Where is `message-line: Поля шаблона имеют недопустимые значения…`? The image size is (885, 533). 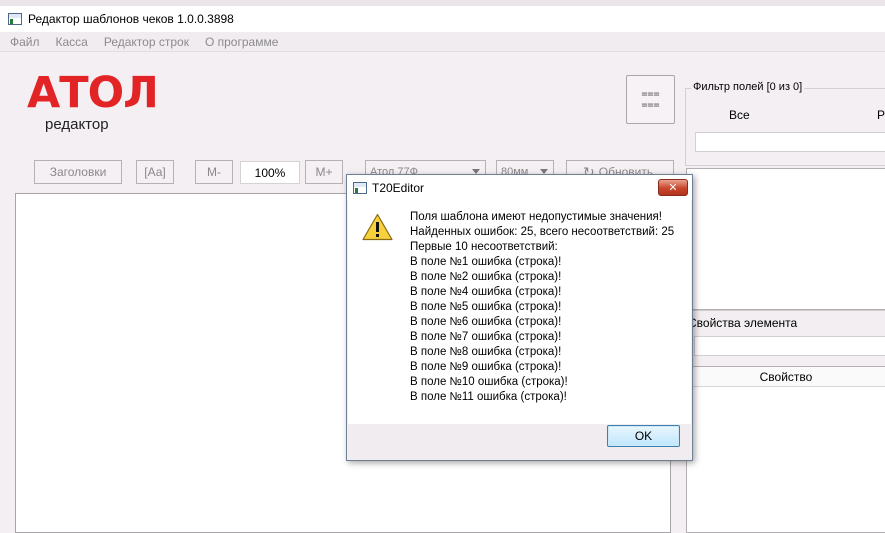
message-line: Поля шаблона имеют недопустимые значения… is located at coordinates (536, 217).